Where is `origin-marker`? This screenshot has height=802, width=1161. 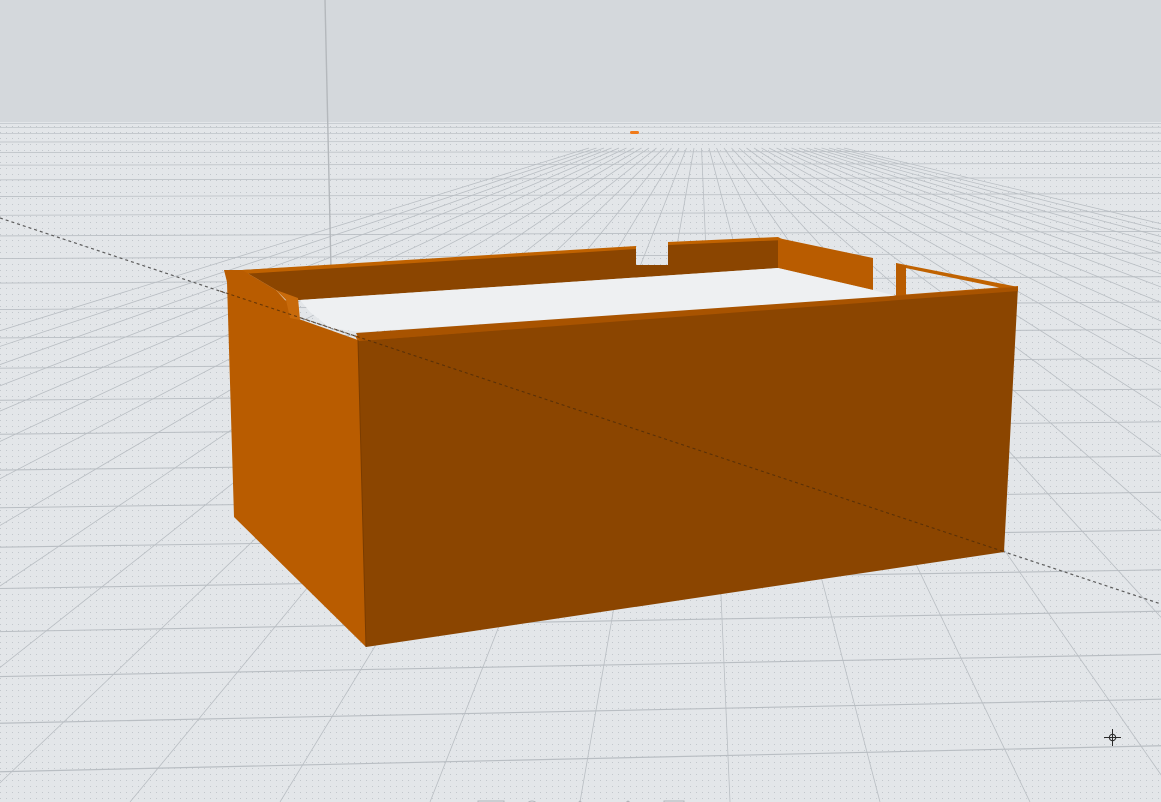
origin-marker is located at coordinates (634, 132).